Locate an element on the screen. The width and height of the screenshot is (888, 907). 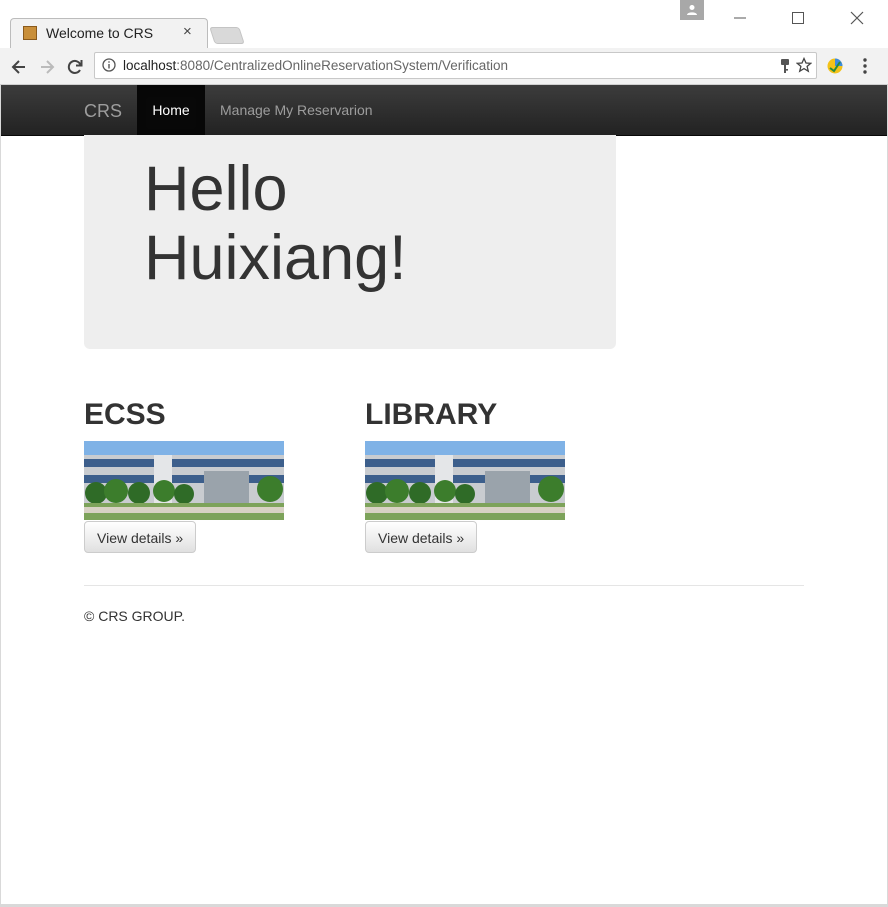
reload-icon is located at coordinates (75, 67).